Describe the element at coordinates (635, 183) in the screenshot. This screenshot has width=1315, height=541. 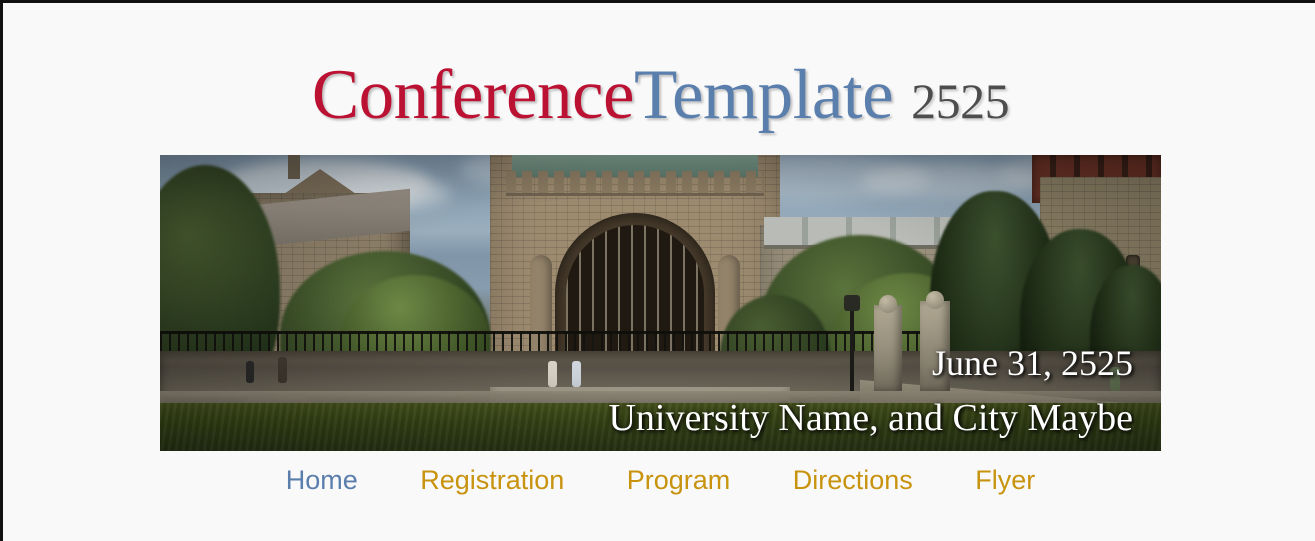
I see `tower-crenellation` at that location.